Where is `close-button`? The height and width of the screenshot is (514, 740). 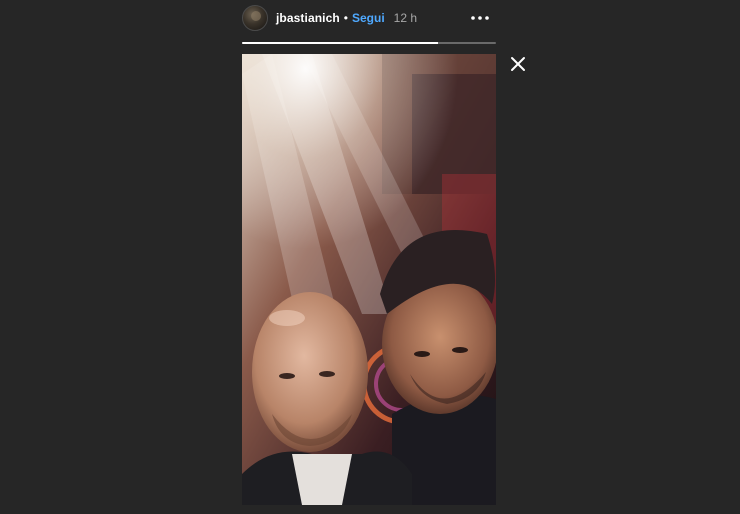
close-button is located at coordinates (518, 64).